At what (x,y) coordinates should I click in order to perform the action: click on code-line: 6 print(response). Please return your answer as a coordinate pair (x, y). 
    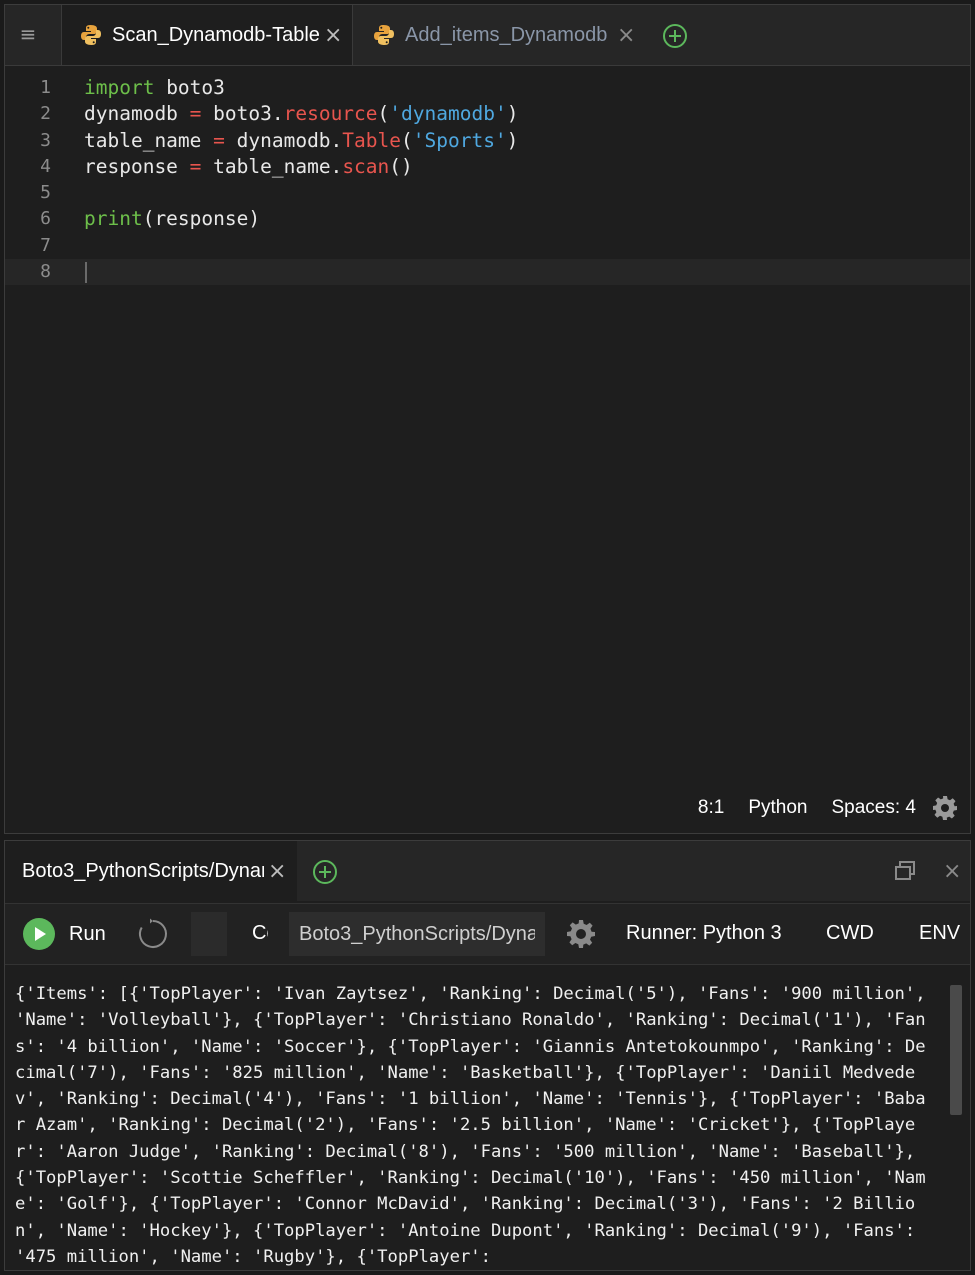
    Looking at the image, I should click on (487, 219).